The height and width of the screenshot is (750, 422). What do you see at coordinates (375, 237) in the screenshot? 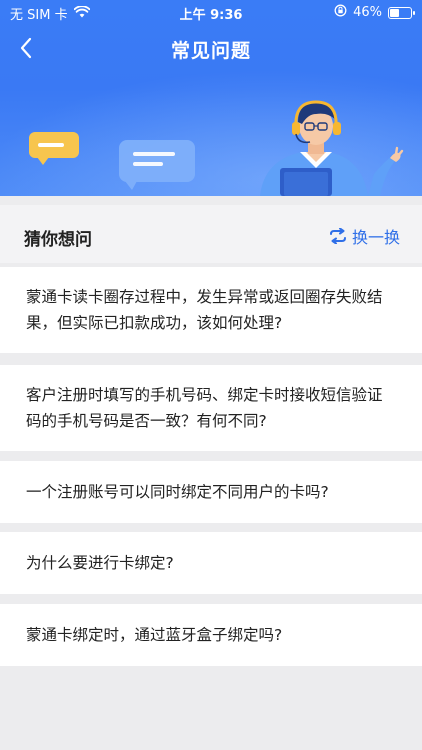
I see `refresh-label: 换一换` at bounding box center [375, 237].